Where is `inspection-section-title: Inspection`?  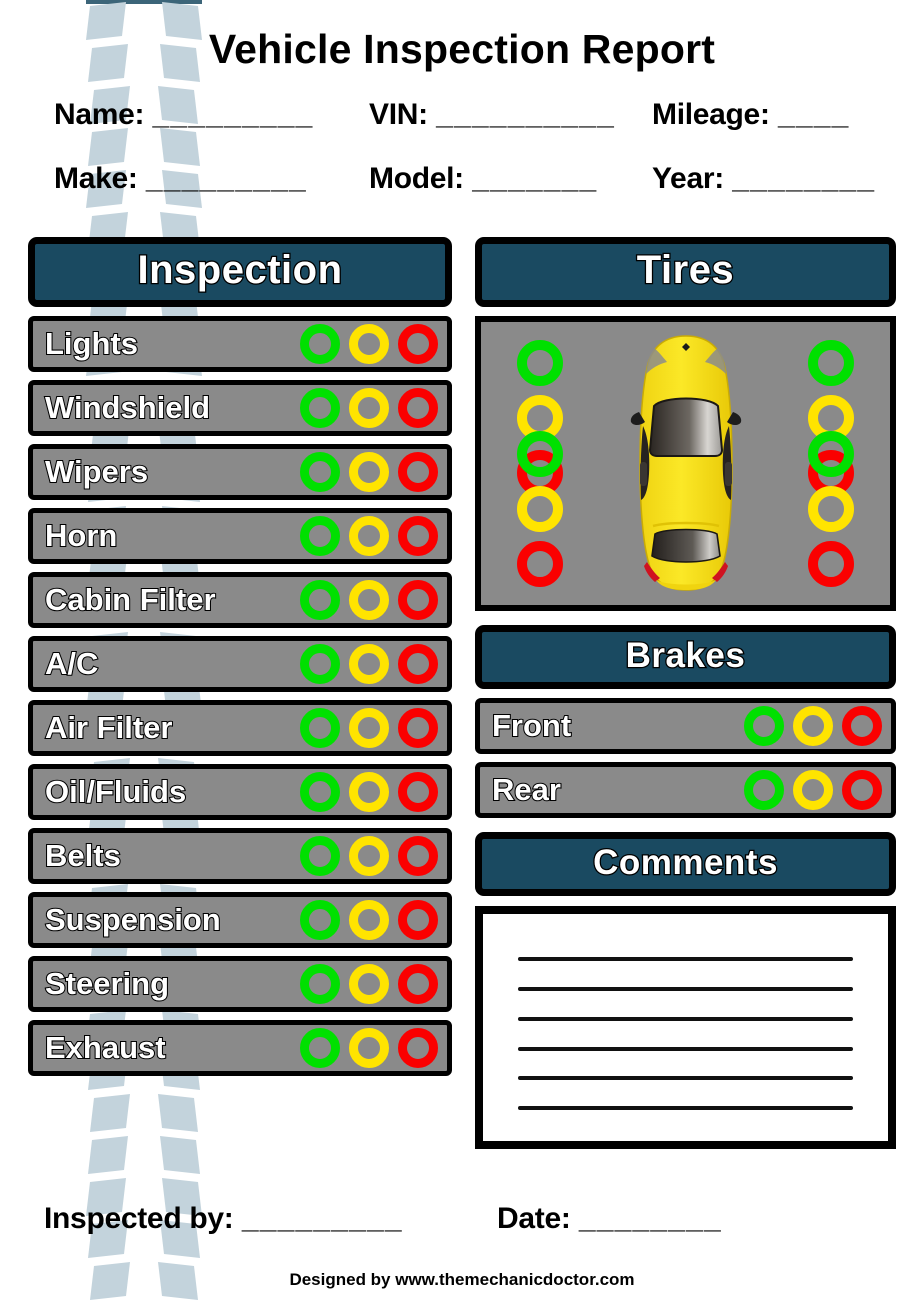
inspection-section-title: Inspection is located at coordinates (239, 270).